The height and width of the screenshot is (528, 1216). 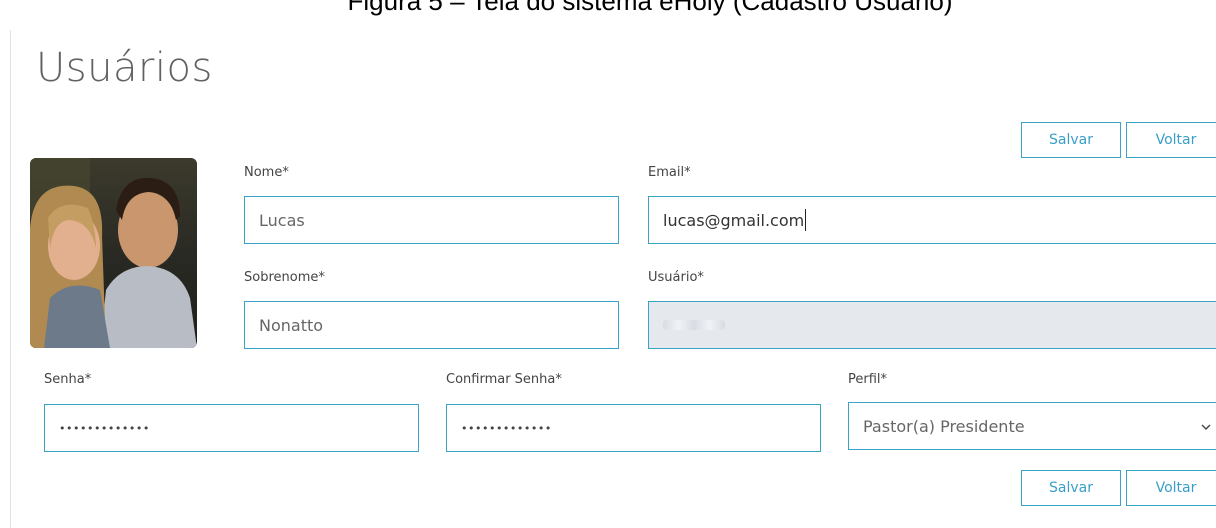 I want to click on panel-border, so click(x=10, y=279).